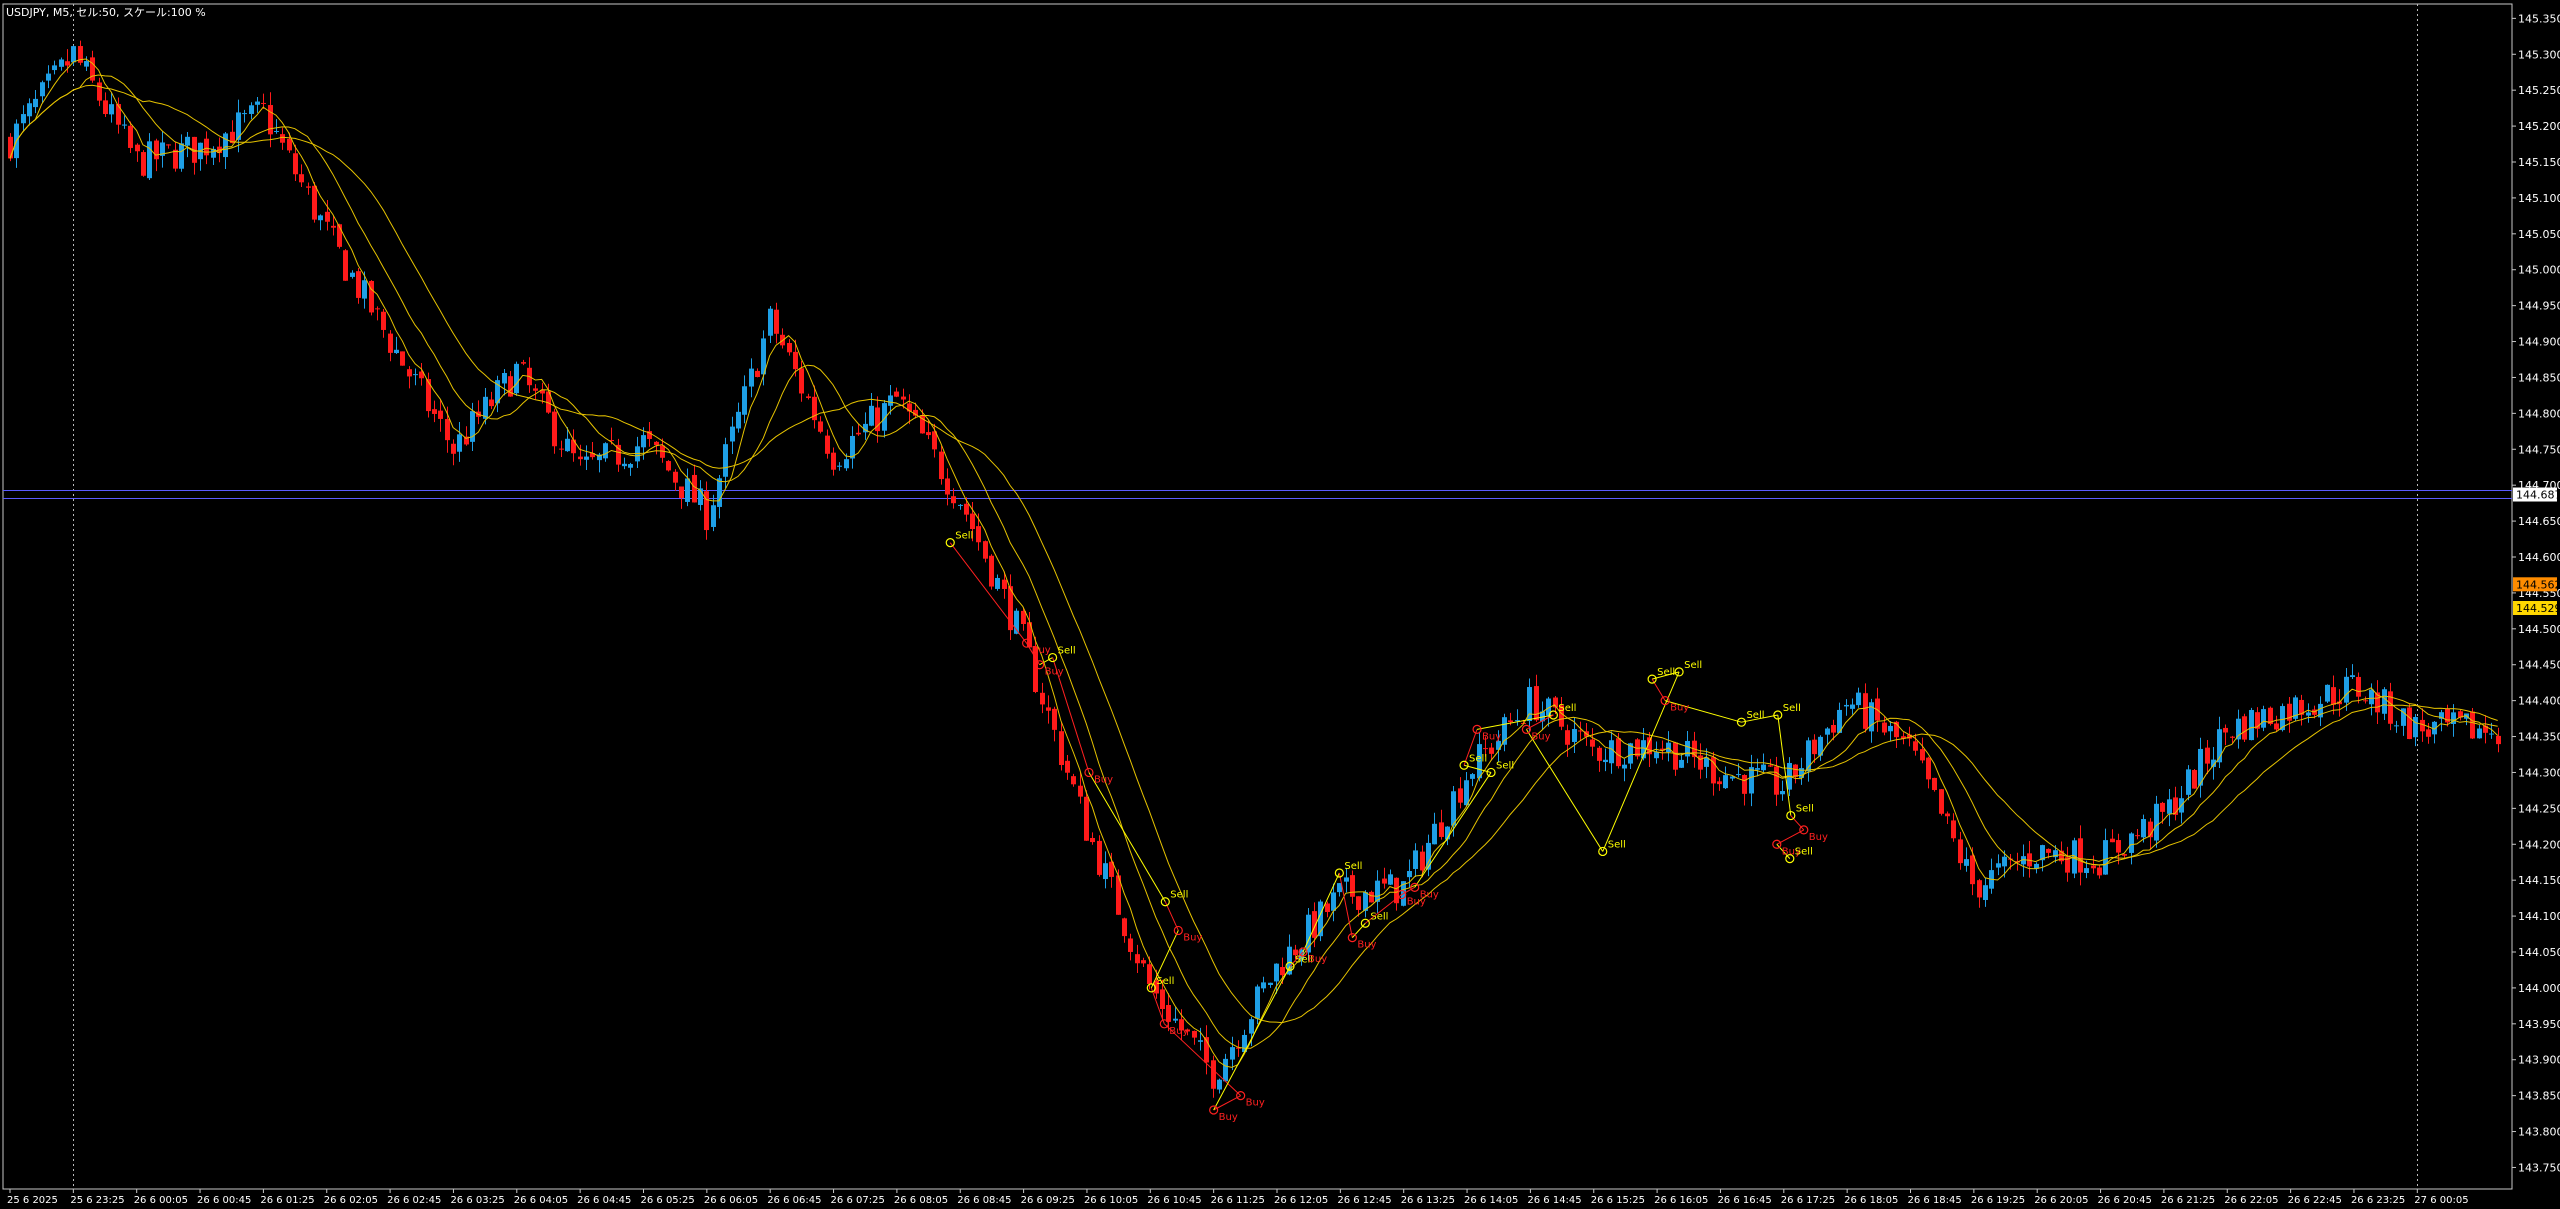 Image resolution: width=2560 pixels, height=1209 pixels. I want to click on time-tick-label: 26 6 00:45, so click(224, 1200).